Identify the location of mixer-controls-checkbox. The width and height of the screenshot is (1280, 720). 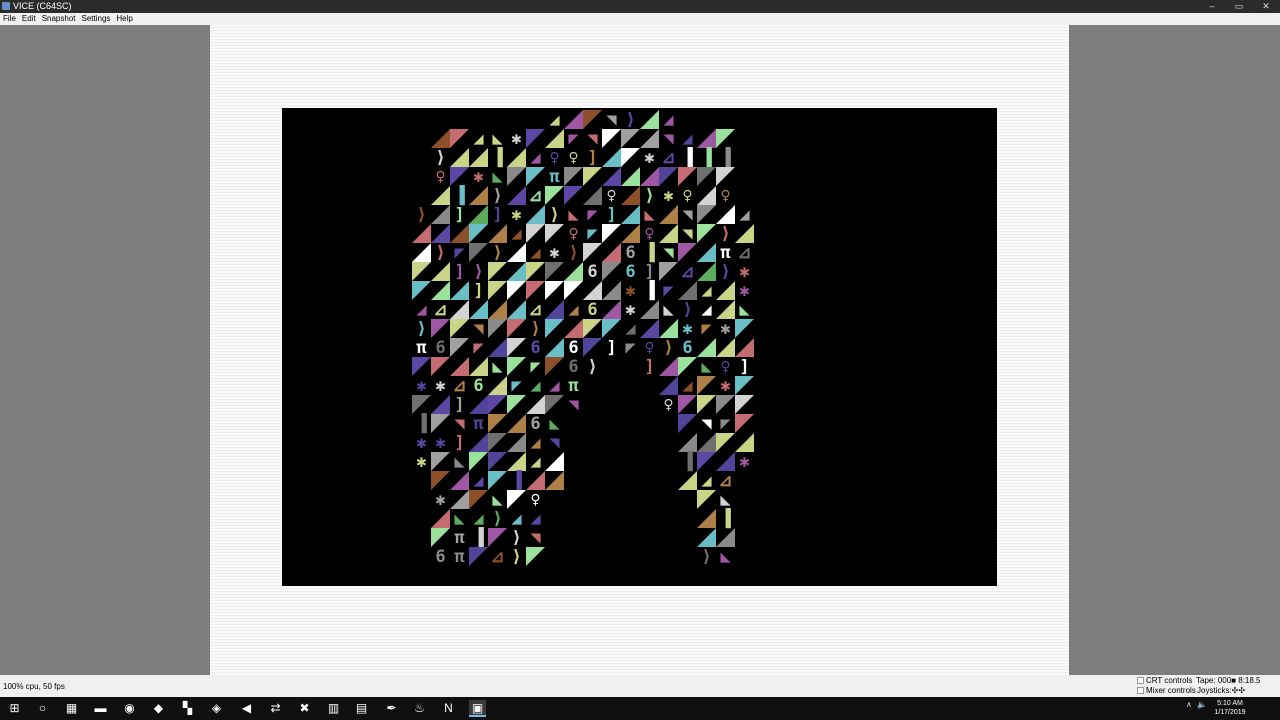
(1140, 691).